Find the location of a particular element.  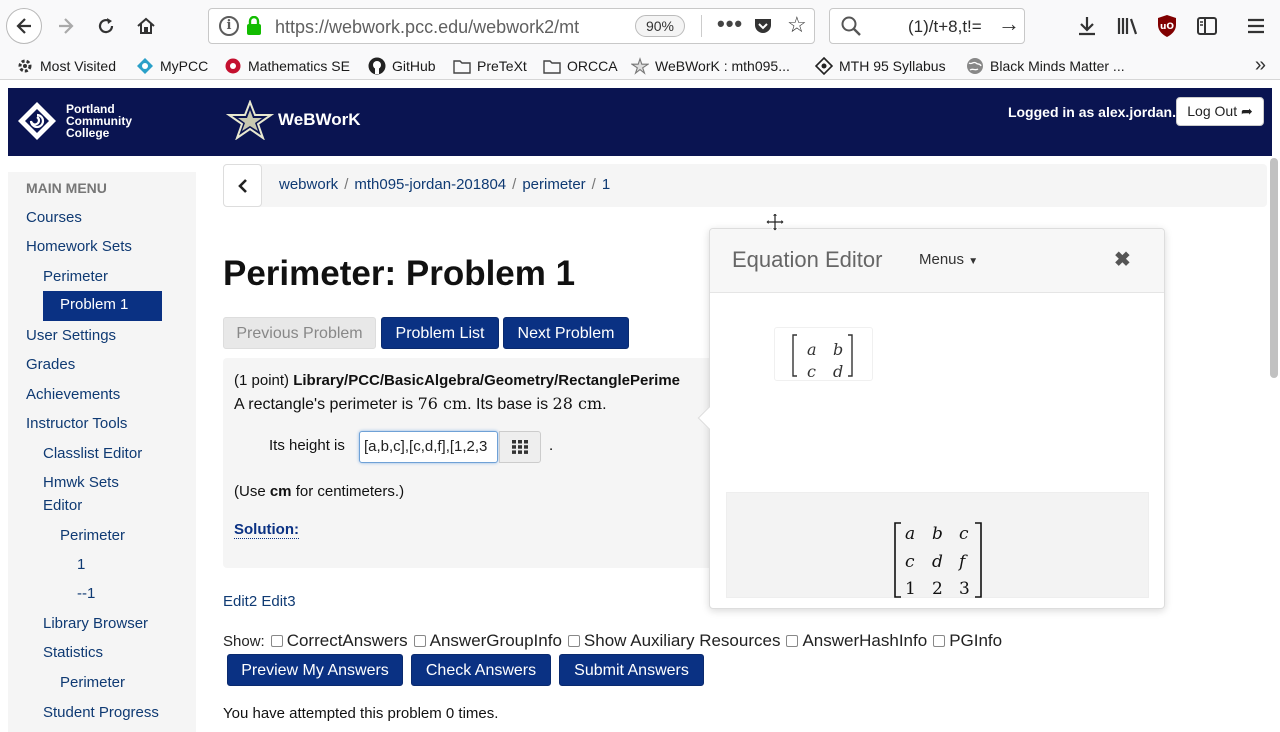

check-answers-button: Check Answers is located at coordinates (481, 670).